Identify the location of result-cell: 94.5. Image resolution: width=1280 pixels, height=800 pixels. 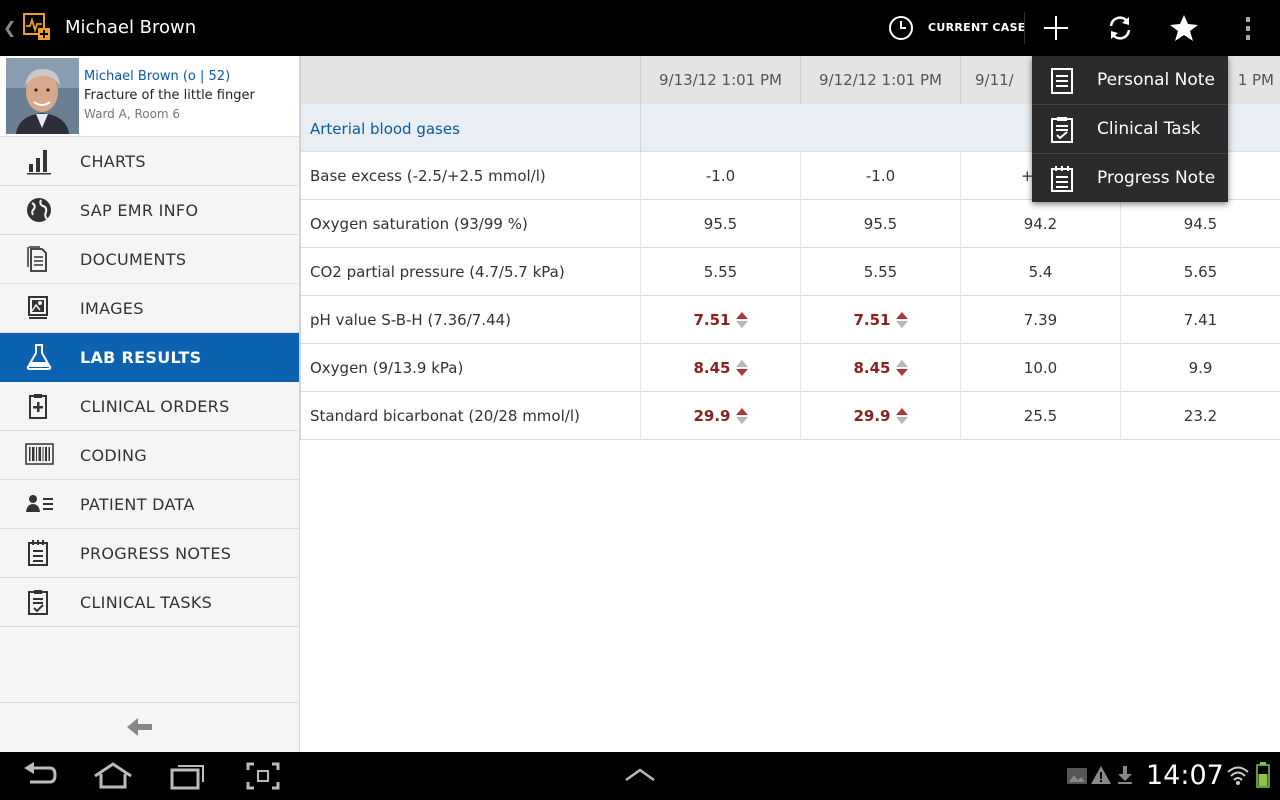
(1200, 224).